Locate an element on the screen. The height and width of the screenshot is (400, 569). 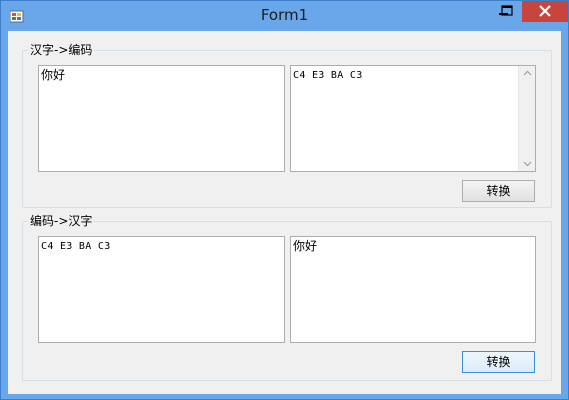
decode-output-textbox: 你好 is located at coordinates (413, 289).